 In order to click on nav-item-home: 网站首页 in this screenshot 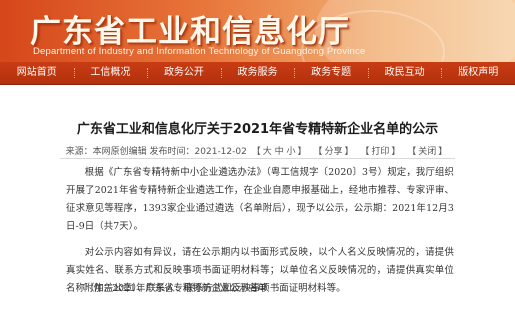, I will do `click(37, 73)`.